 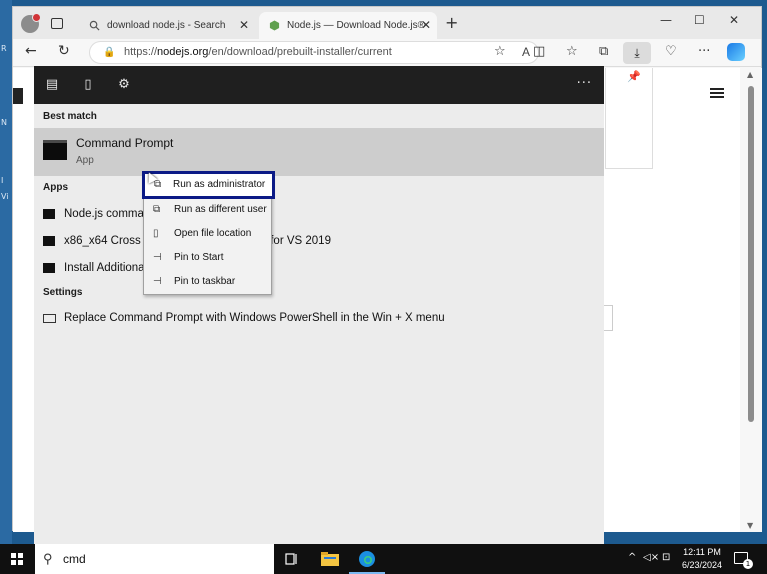 I want to click on edge-taskbar-button, so click(x=367, y=559).